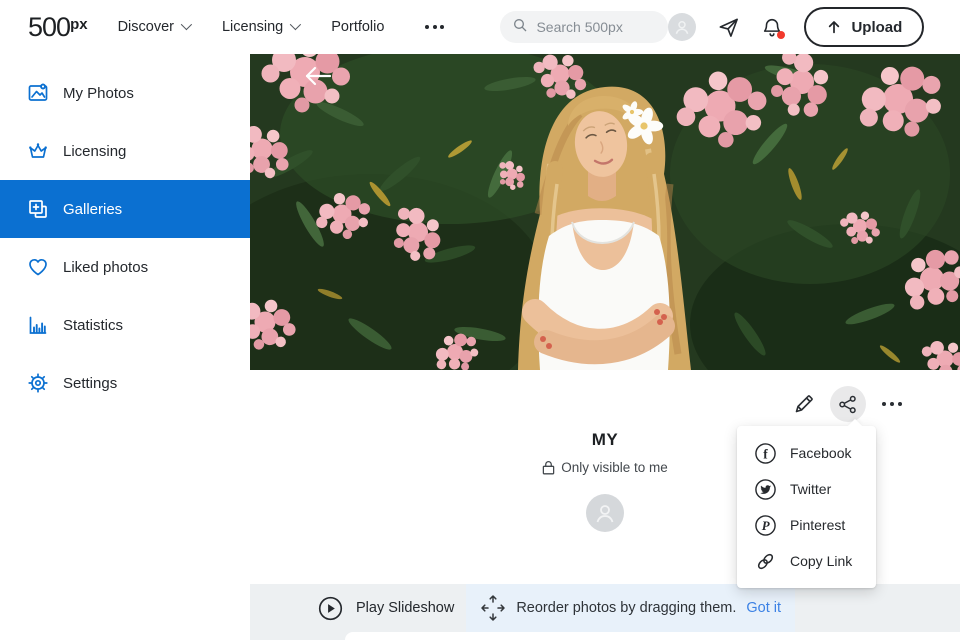  I want to click on share-button, so click(847, 404).